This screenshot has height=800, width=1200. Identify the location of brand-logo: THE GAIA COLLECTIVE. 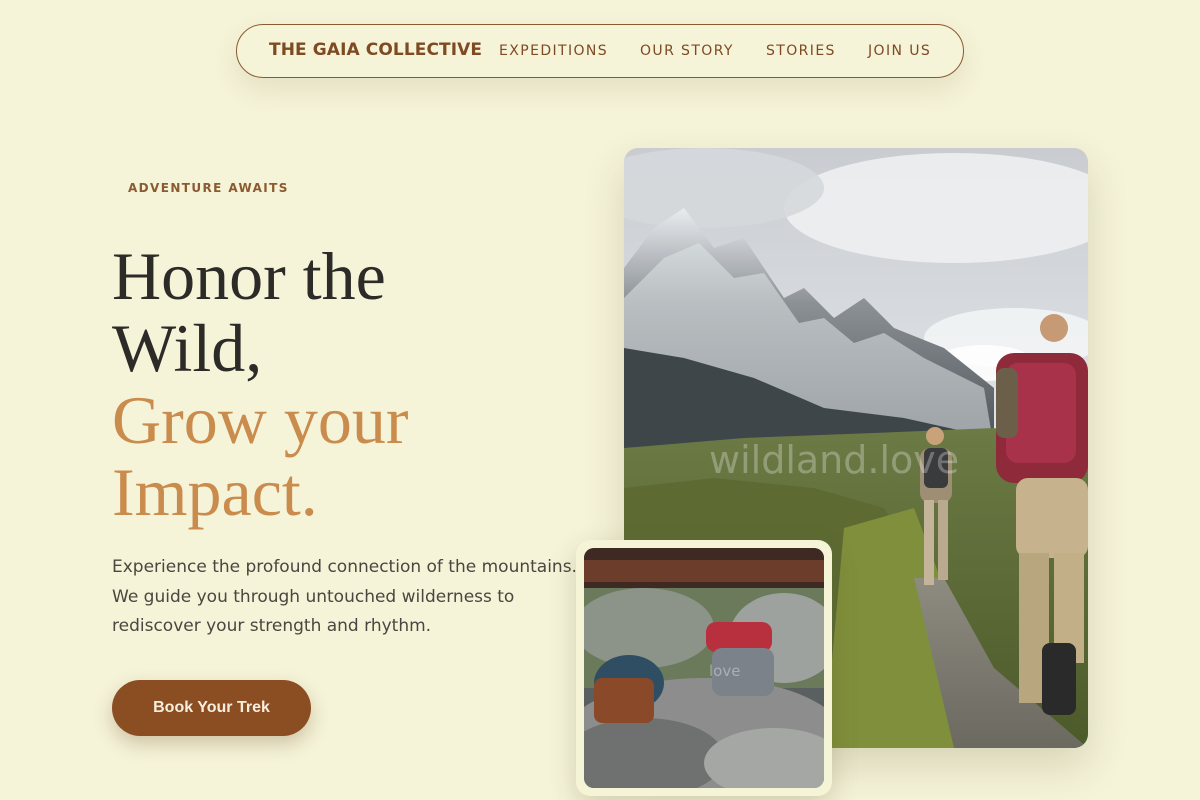
(375, 50).